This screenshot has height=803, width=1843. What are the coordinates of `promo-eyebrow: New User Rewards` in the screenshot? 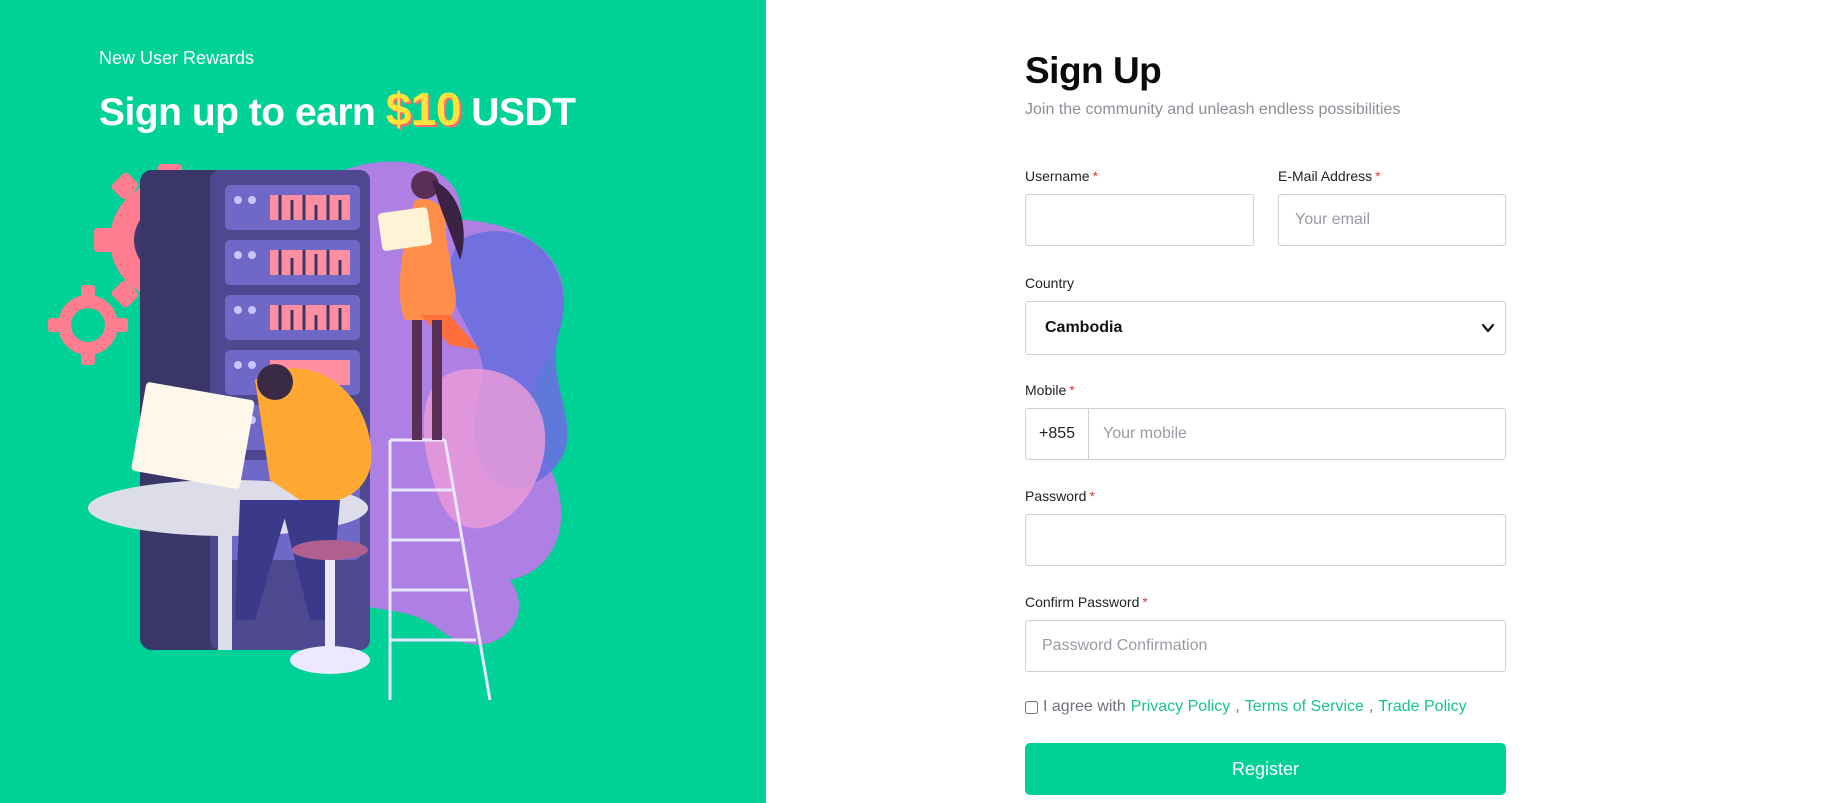 It's located at (177, 58).